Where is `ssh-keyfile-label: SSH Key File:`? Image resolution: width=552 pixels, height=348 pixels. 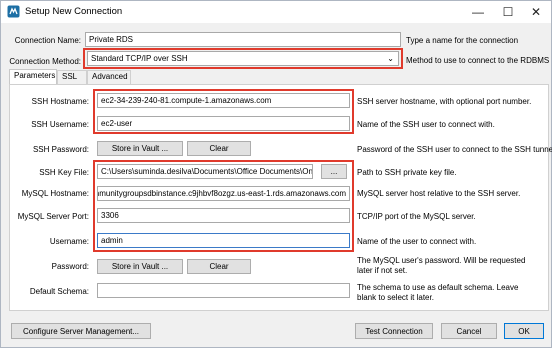 ssh-keyfile-label: SSH Key File: is located at coordinates (64, 172).